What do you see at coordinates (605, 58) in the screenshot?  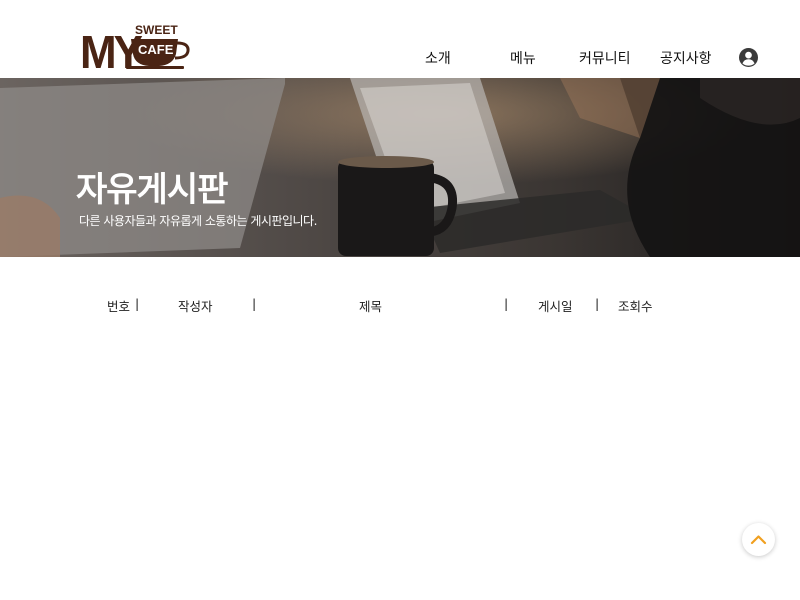 I see `nav-item-community: 커뮤니티` at bounding box center [605, 58].